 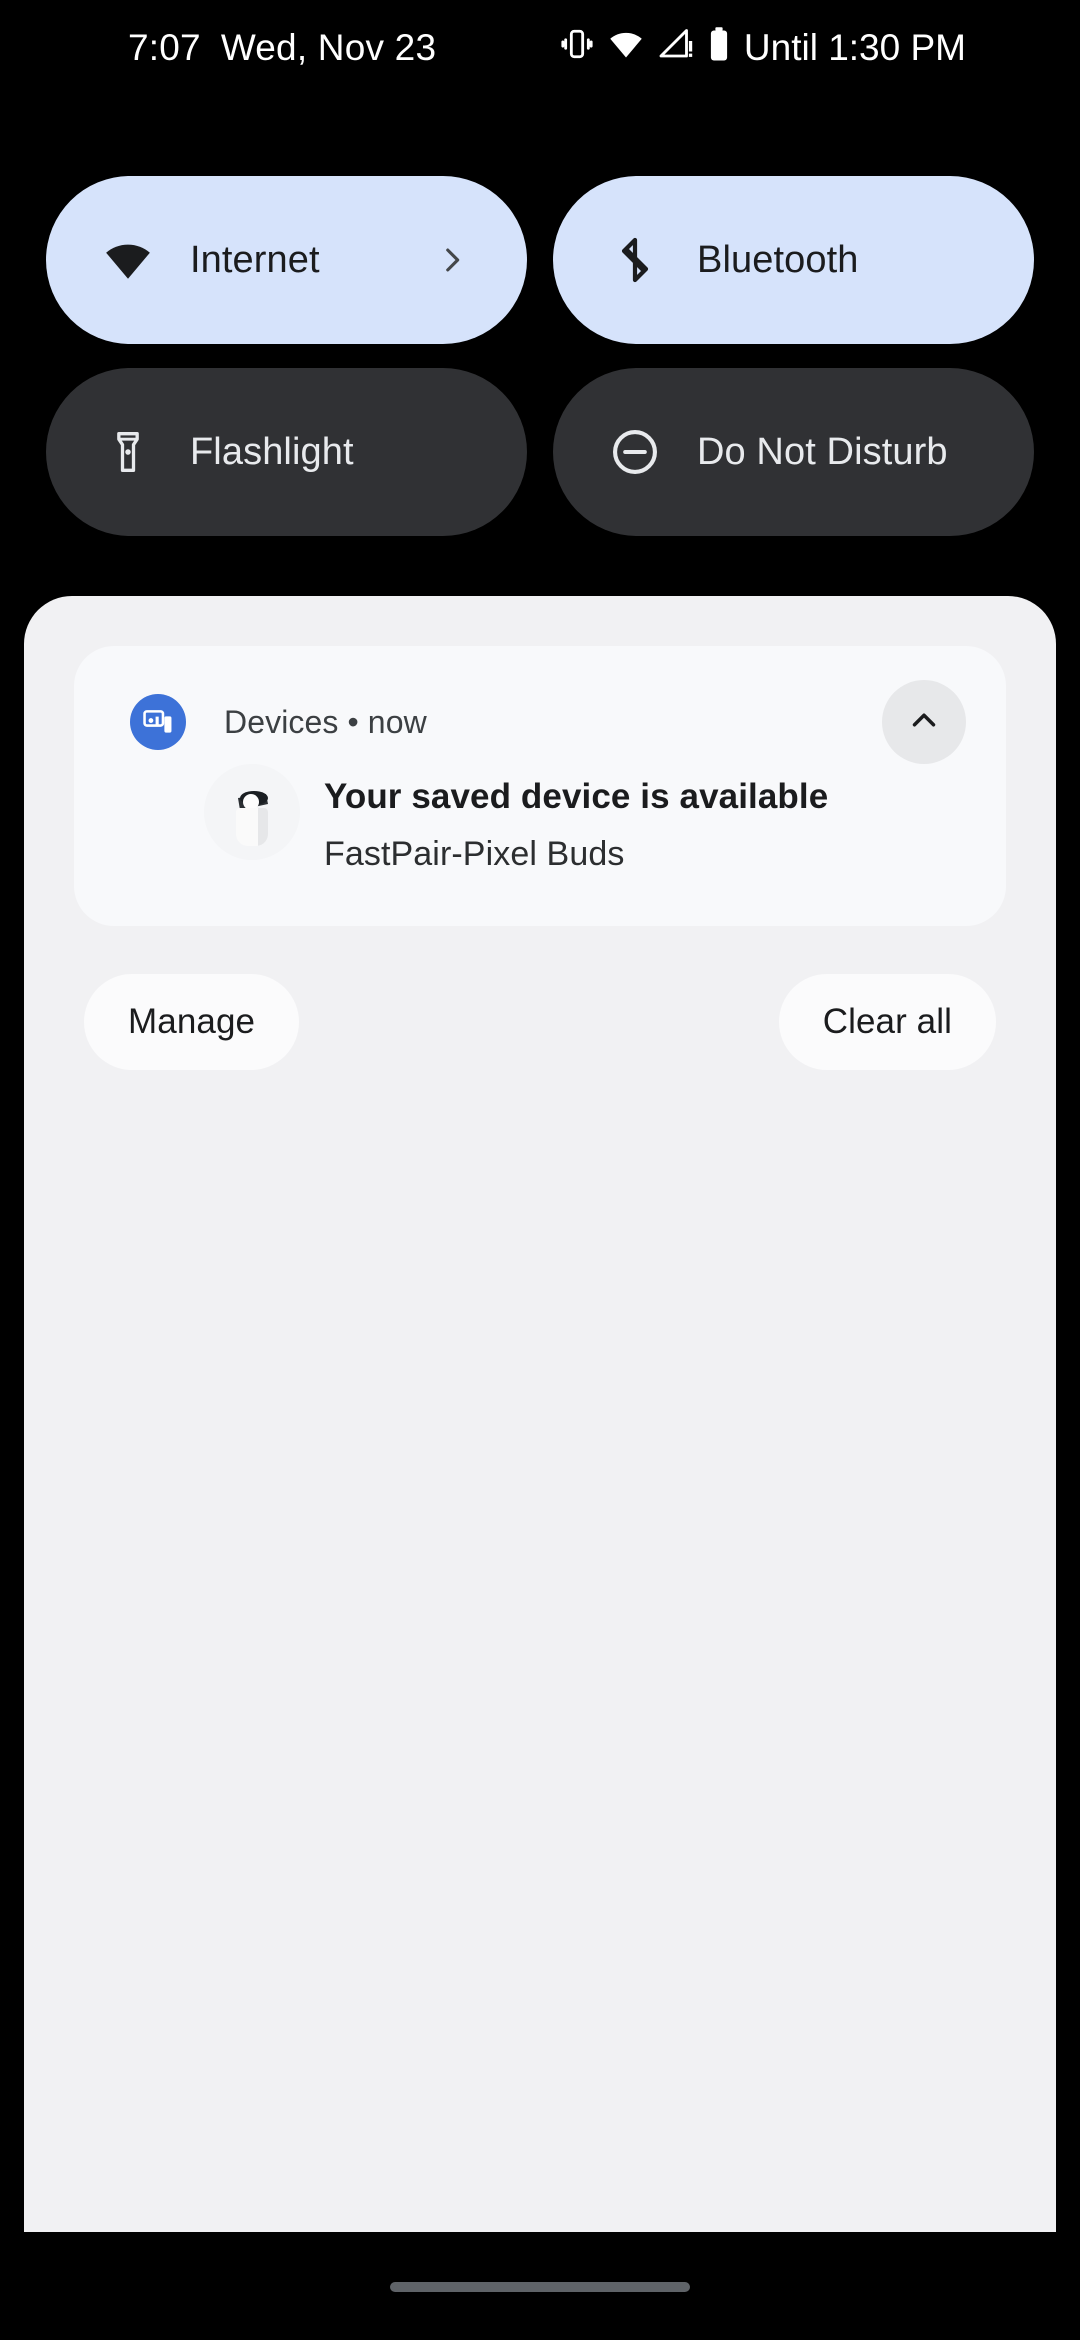 I want to click on notification-expand-button, so click(x=924, y=722).